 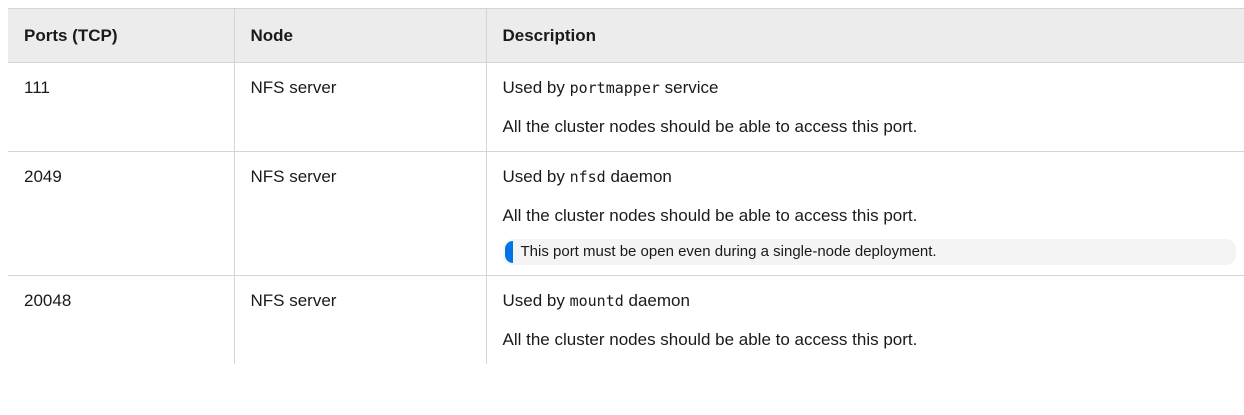 I want to click on port-cell: 2049, so click(x=121, y=213).